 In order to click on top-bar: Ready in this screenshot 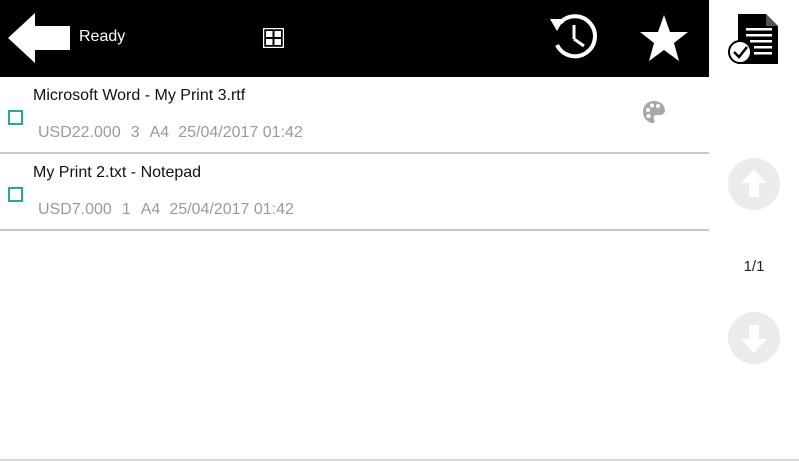, I will do `click(354, 38)`.